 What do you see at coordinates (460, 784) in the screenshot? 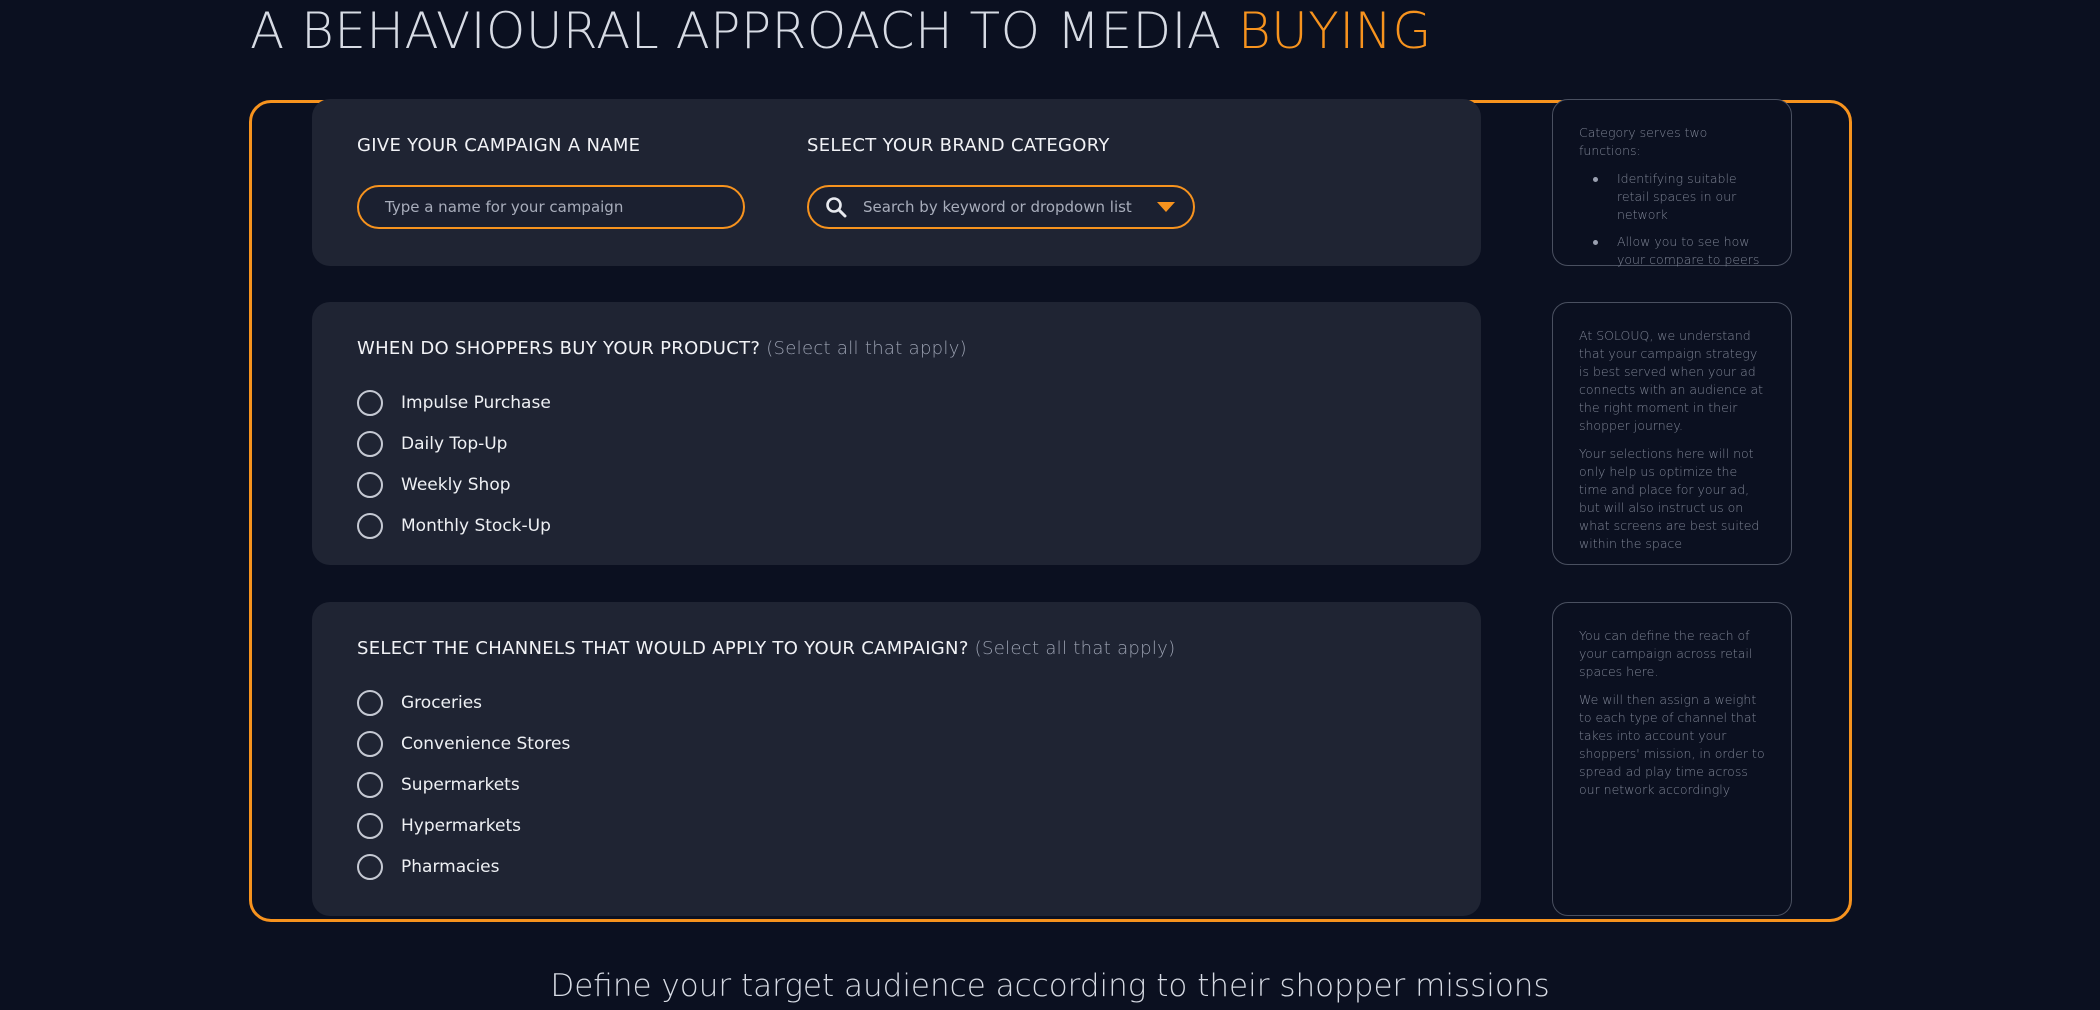
I see `option-label: Supermarkets` at bounding box center [460, 784].